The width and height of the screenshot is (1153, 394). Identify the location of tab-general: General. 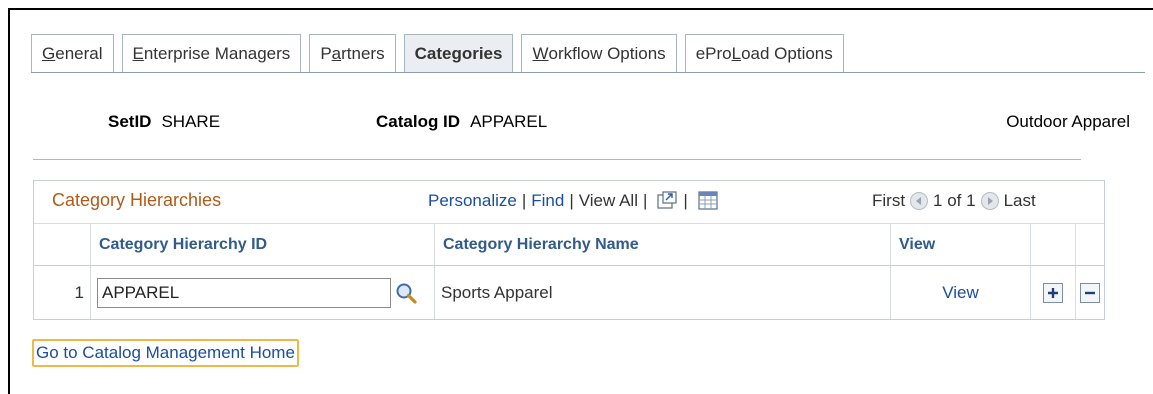
(72, 53).